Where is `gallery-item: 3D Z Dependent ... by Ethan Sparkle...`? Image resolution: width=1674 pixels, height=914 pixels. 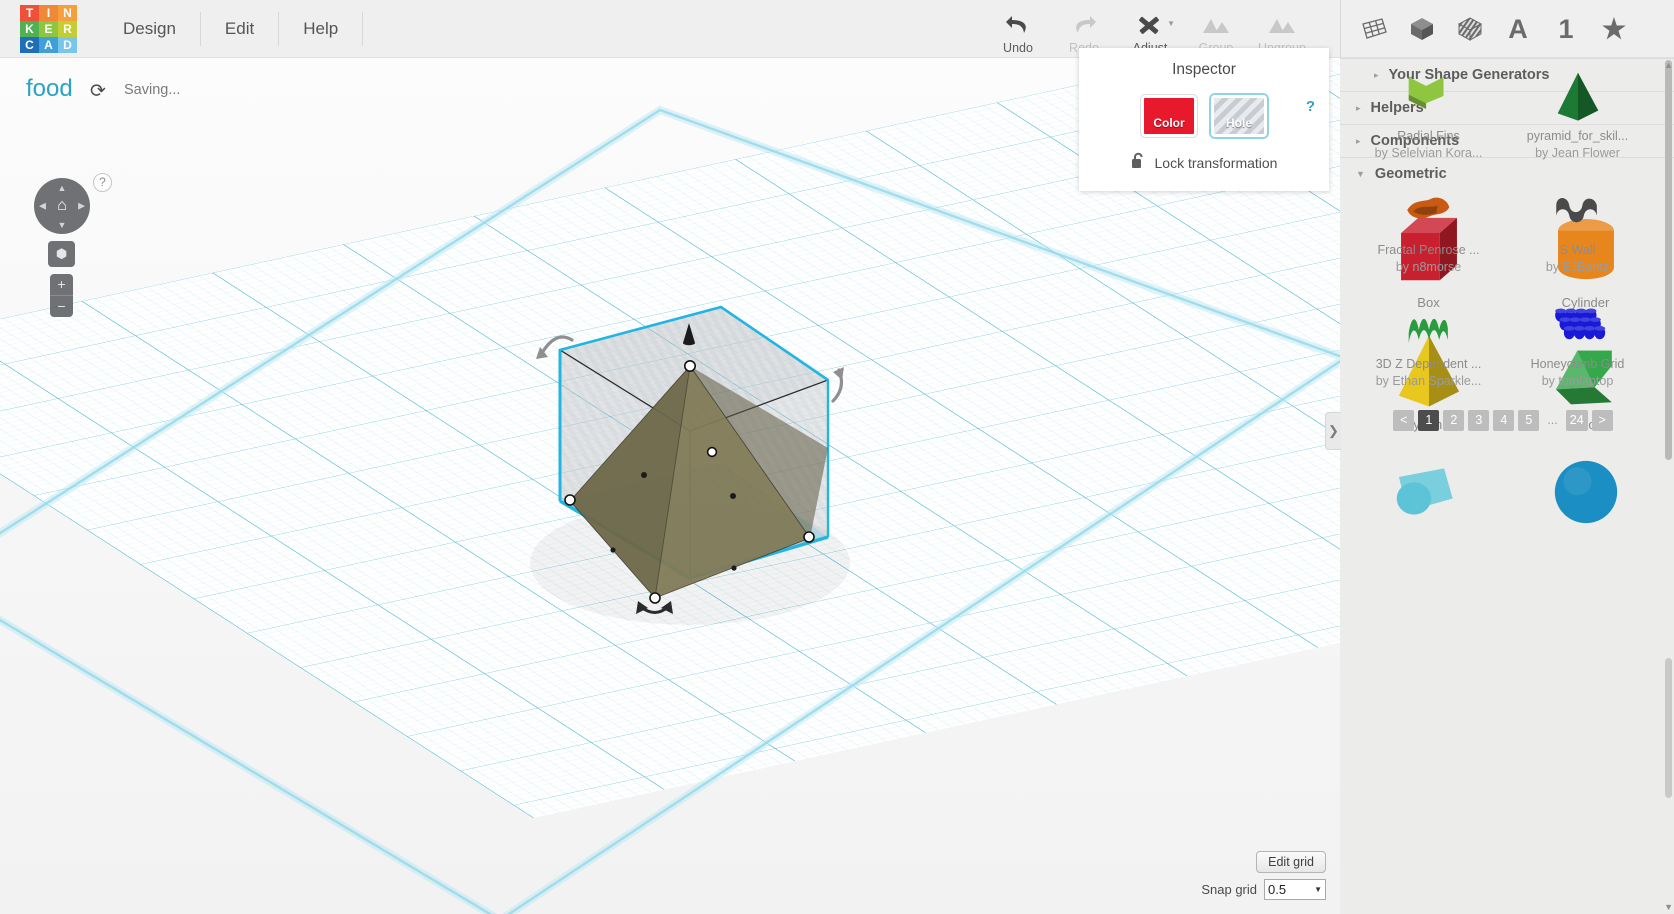
gallery-item: 3D Z Dependent ... by Ethan Sparkle... is located at coordinates (1428, 343).